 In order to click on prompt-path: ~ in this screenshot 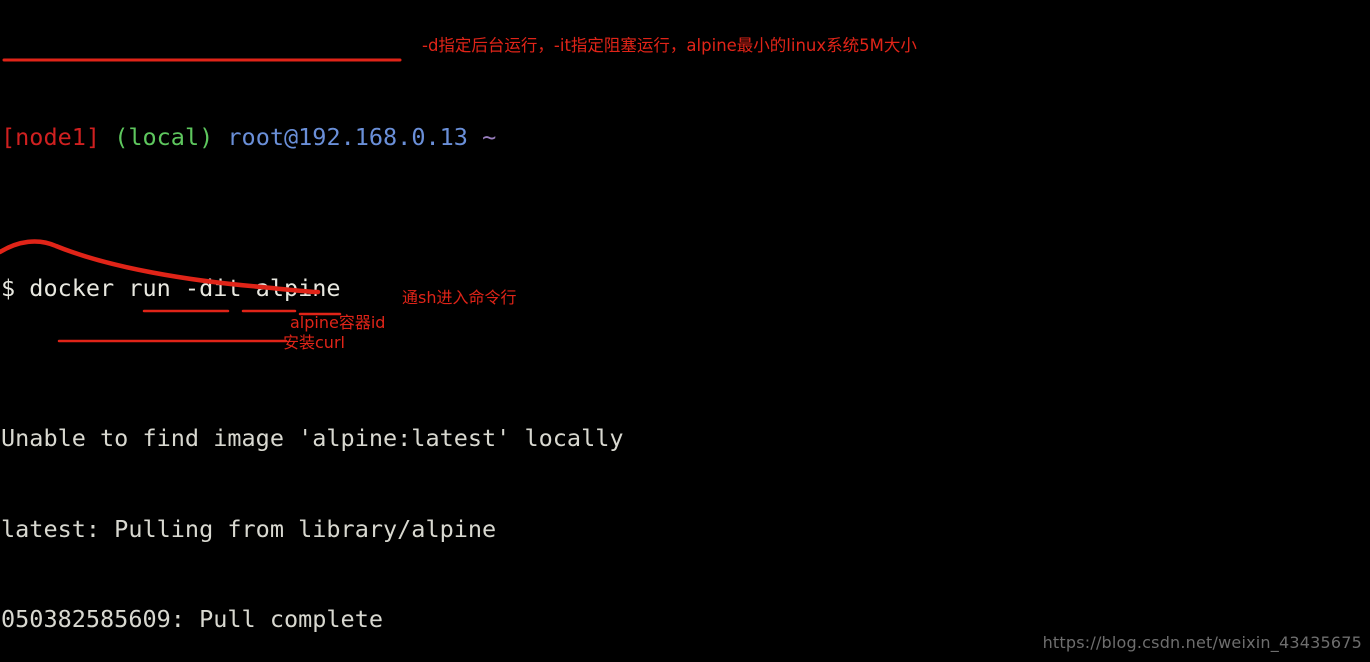, I will do `click(489, 137)`.